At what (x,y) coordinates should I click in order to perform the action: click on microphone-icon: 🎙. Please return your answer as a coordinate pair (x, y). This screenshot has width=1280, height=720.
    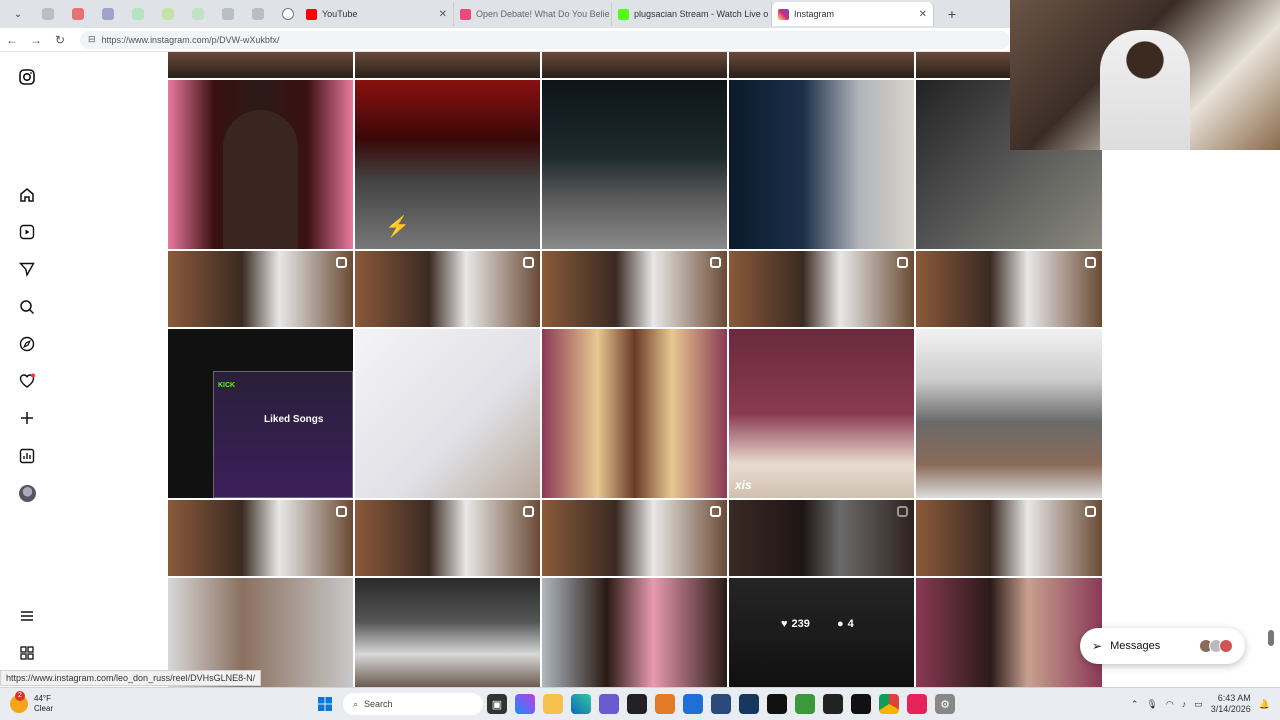
    Looking at the image, I should click on (1151, 704).